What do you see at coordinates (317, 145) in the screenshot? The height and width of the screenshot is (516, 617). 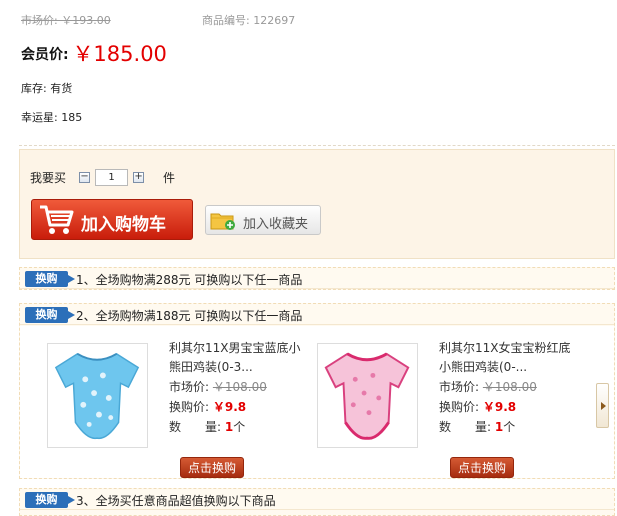 I see `divider` at bounding box center [317, 145].